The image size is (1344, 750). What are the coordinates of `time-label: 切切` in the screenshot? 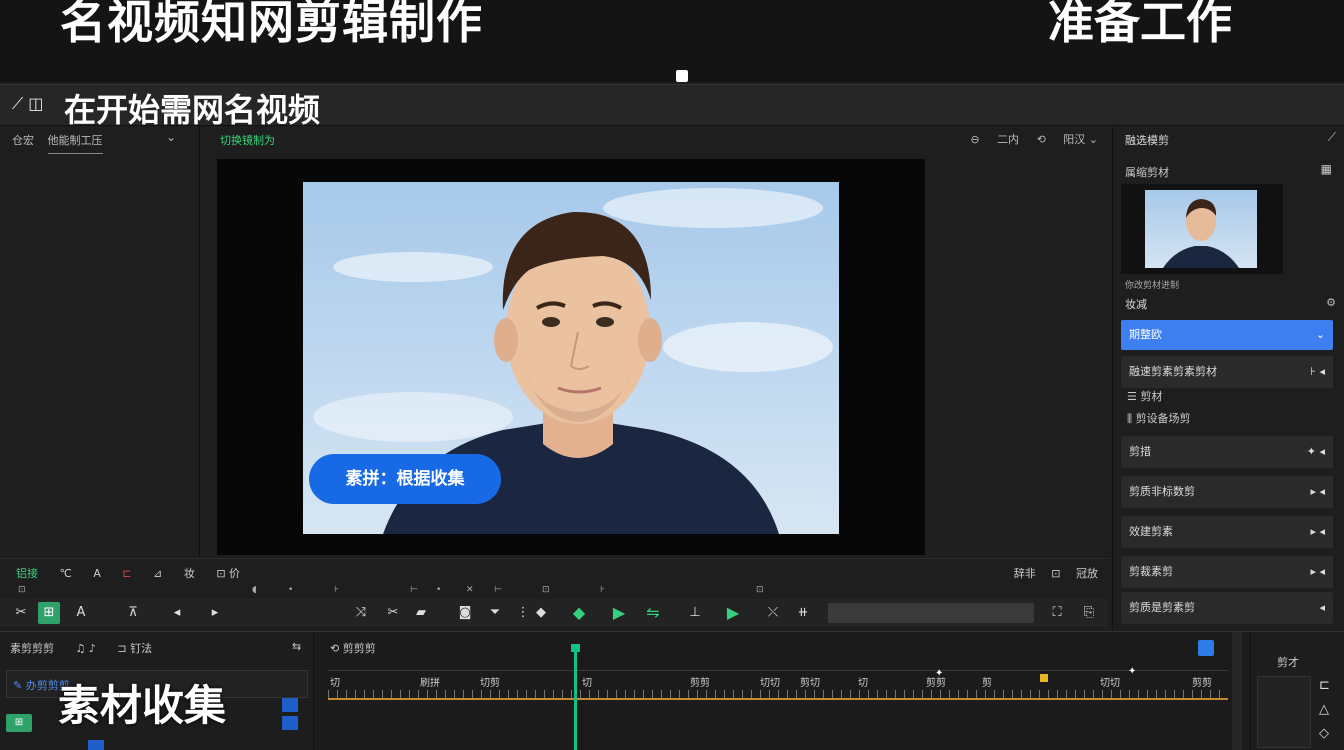 It's located at (1110, 683).